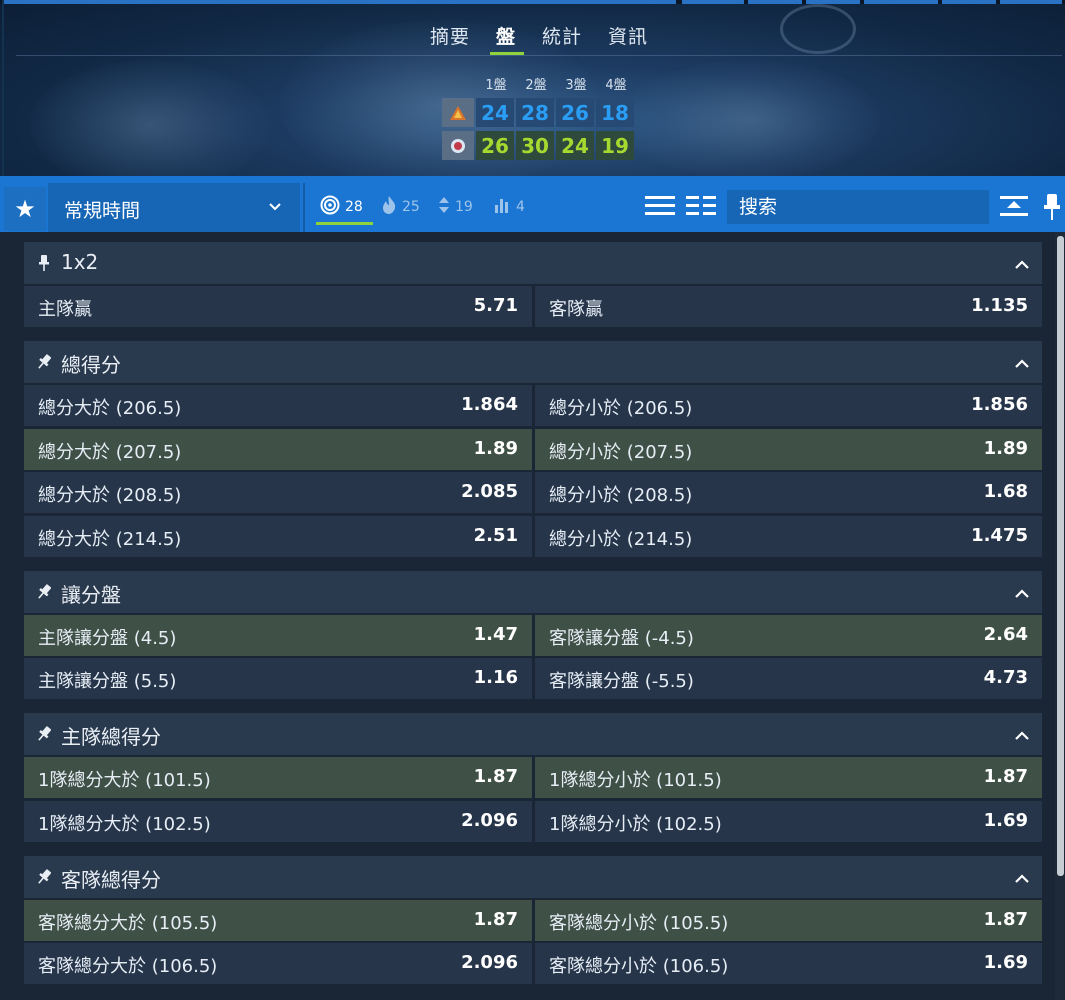 The width and height of the screenshot is (1065, 1000). Describe the element at coordinates (495, 677) in the screenshot. I see `odds-value: 1.16` at that location.